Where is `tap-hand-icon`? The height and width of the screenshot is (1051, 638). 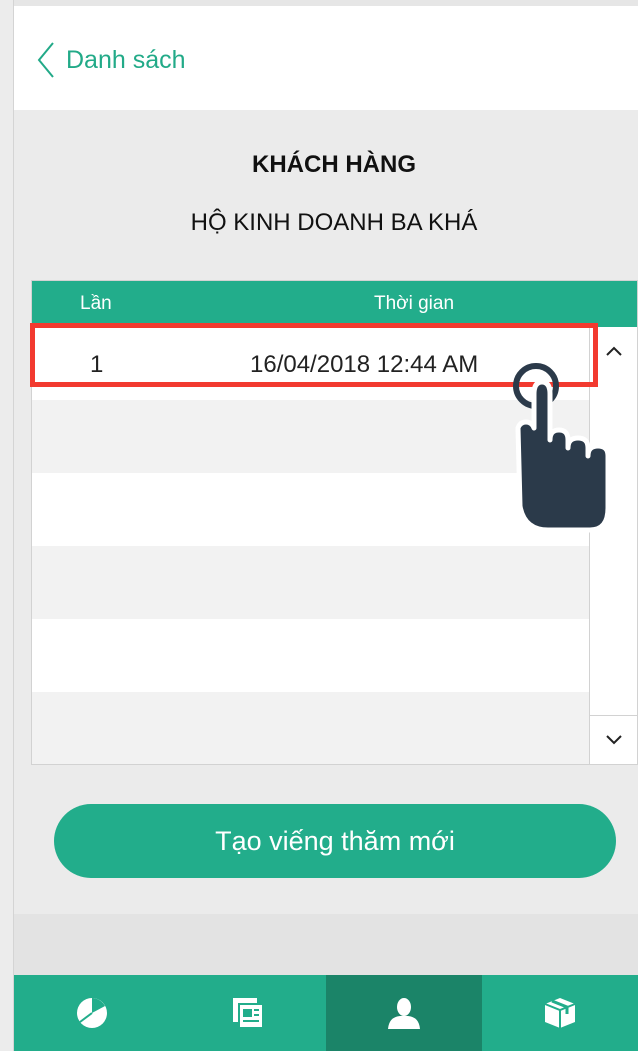 tap-hand-icon is located at coordinates (562, 448).